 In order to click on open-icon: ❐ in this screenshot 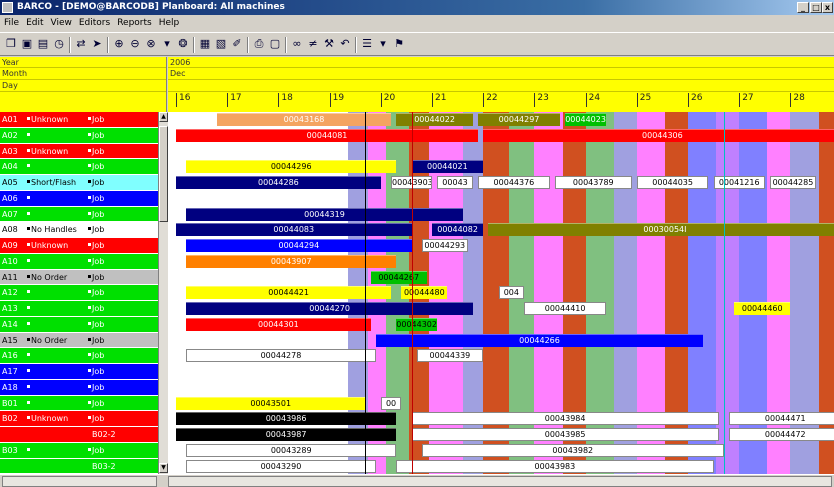, I will do `click(11, 44)`.